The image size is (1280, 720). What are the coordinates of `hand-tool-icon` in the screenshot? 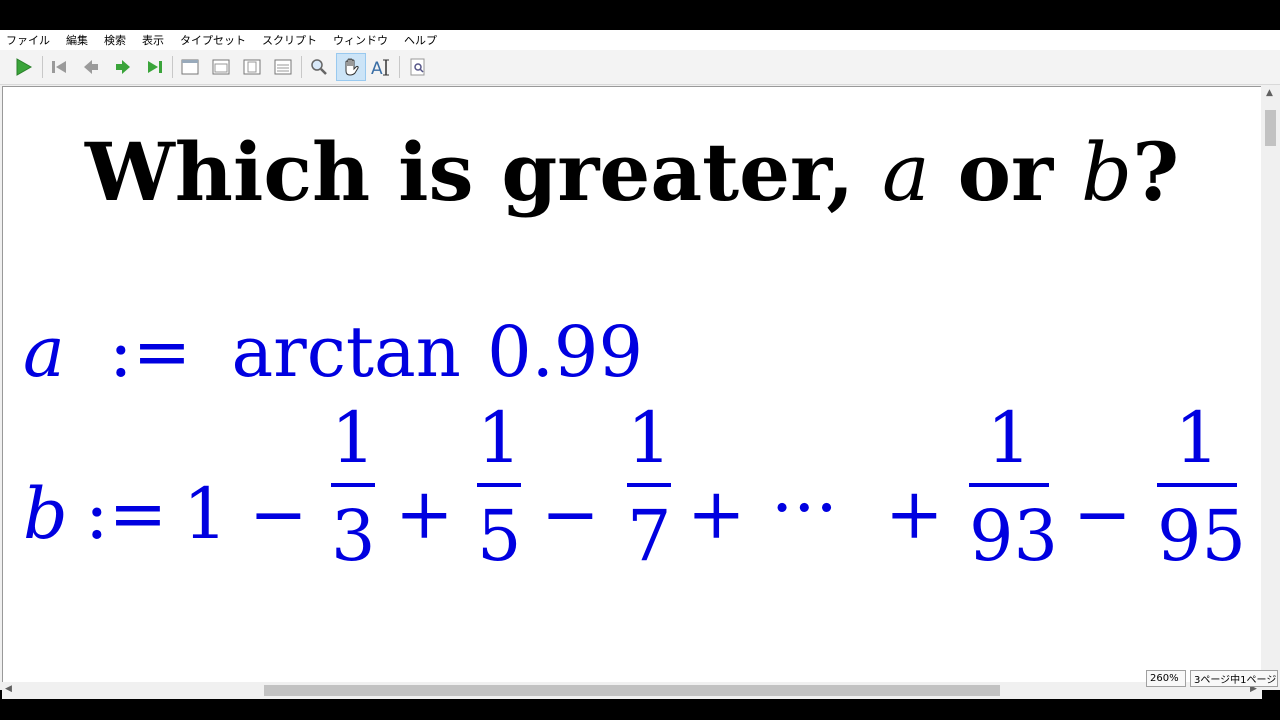 It's located at (352, 67).